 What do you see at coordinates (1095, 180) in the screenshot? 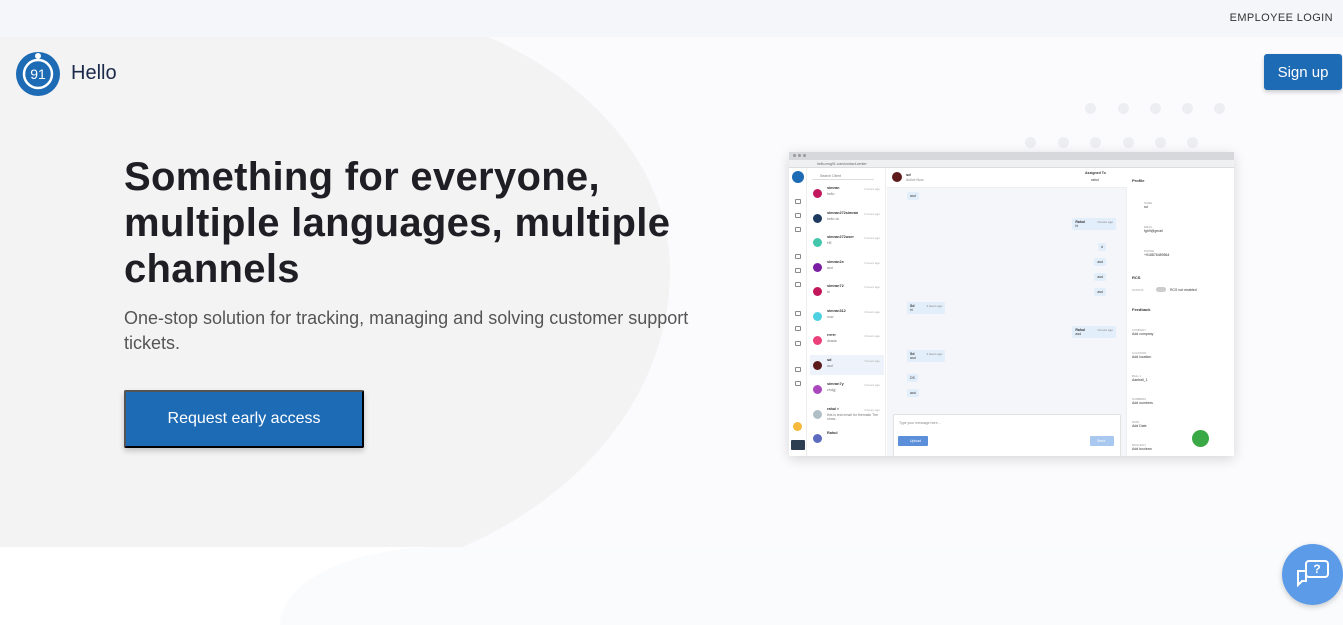
I see `assignee: rahul` at bounding box center [1095, 180].